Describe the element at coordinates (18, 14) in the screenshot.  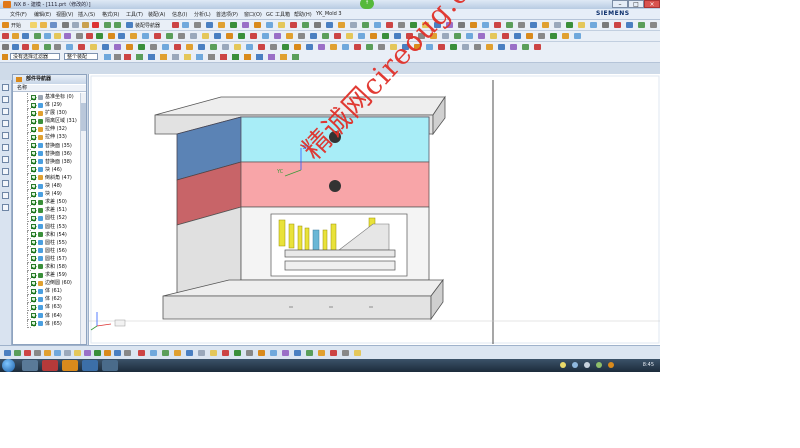
I see `menu-file: 文件(F)` at that location.